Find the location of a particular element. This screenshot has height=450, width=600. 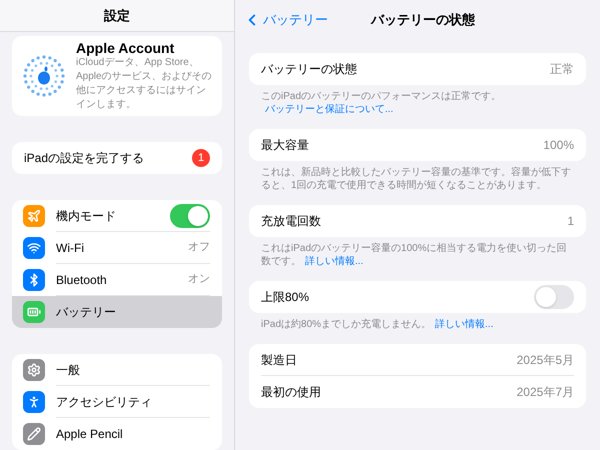

sidebar-item: Wi-Fi オフ is located at coordinates (117, 248).